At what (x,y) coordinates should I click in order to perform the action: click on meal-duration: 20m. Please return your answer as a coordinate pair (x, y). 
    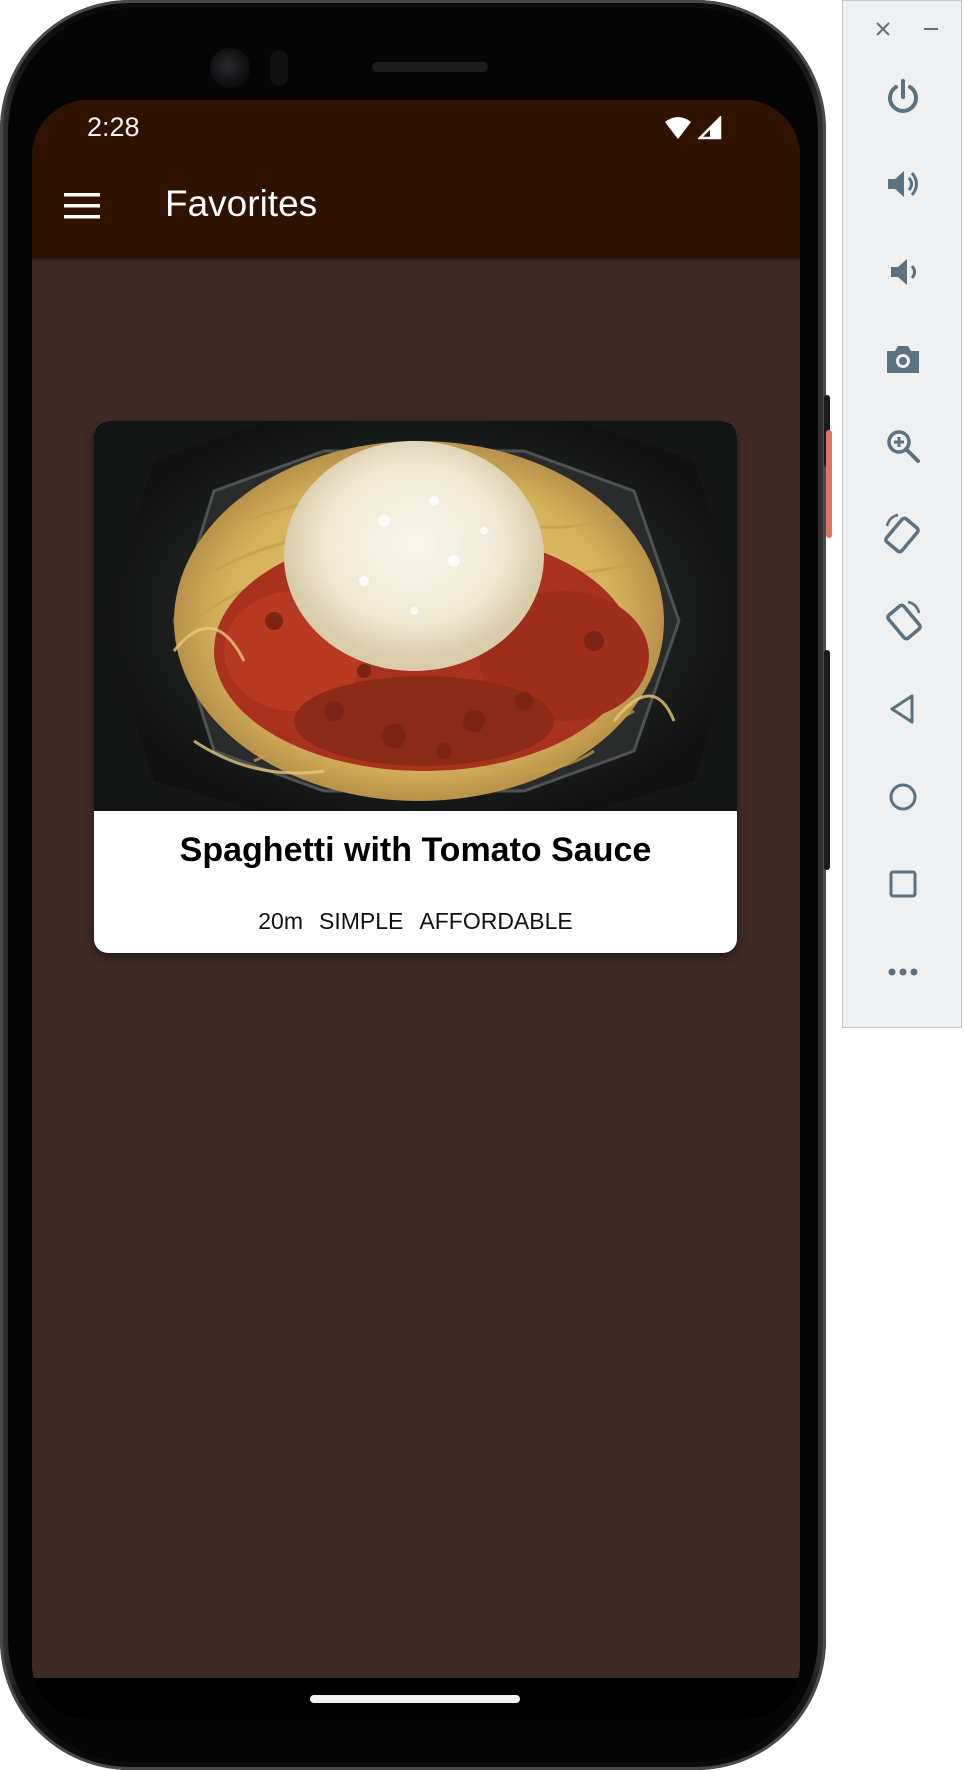
    Looking at the image, I should click on (280, 921).